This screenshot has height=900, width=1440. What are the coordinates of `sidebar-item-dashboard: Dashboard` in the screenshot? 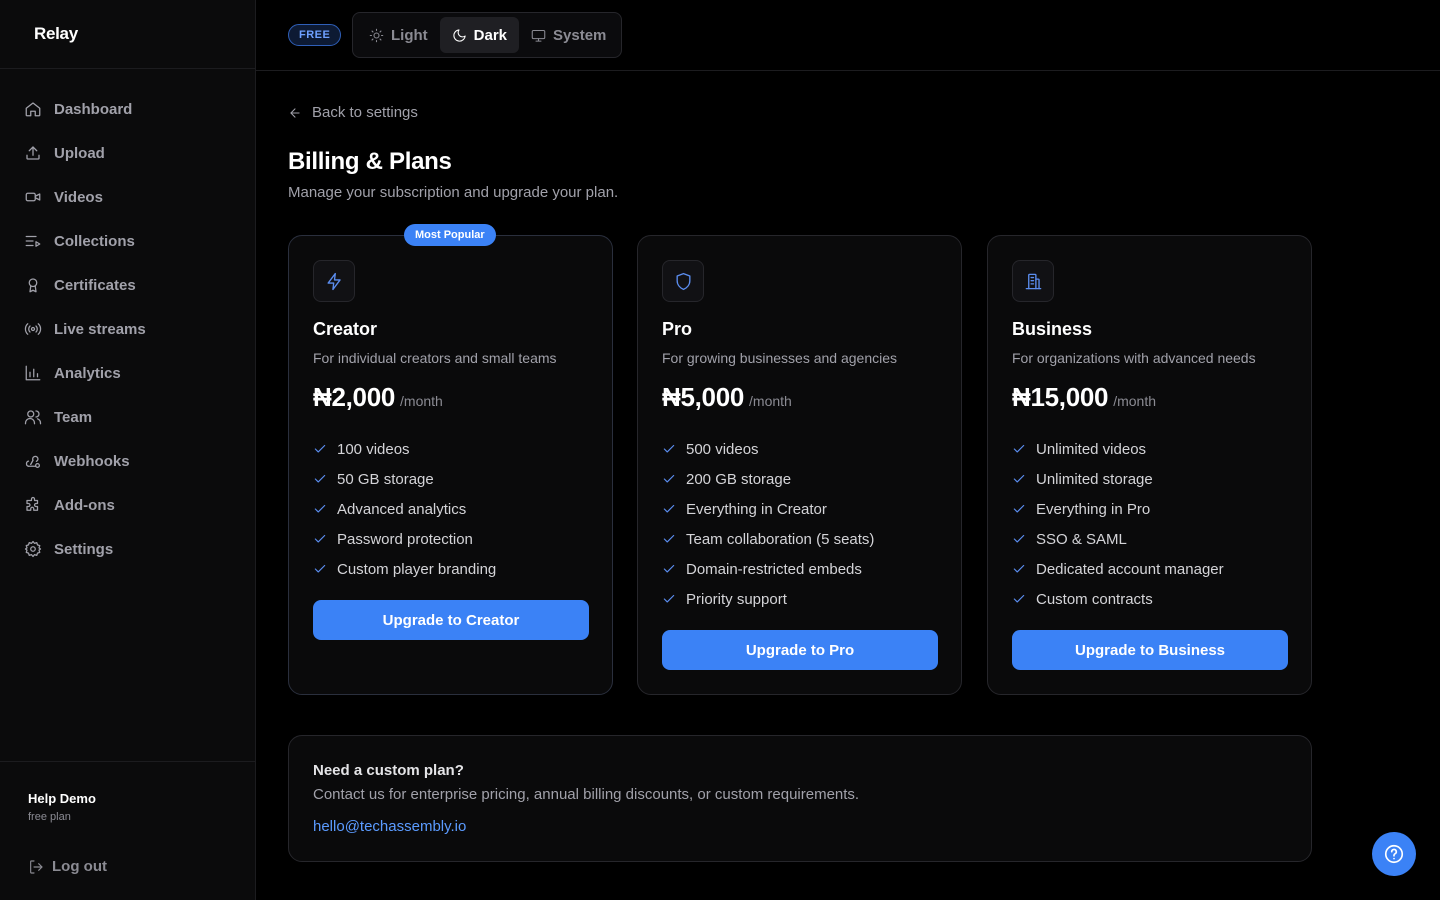 It's located at (127, 109).